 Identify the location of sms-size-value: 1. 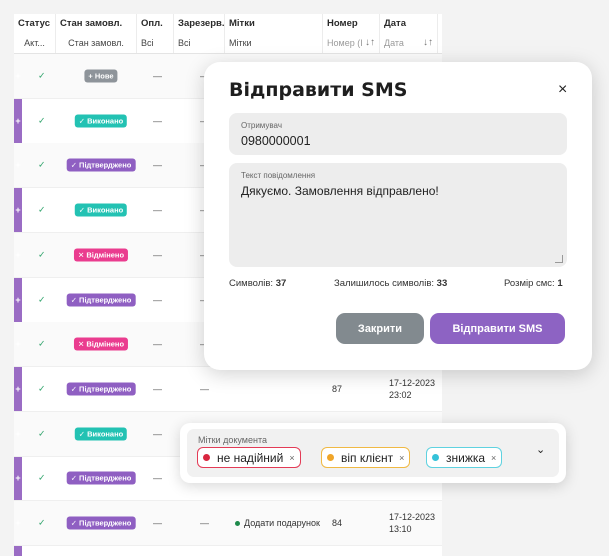
(560, 283).